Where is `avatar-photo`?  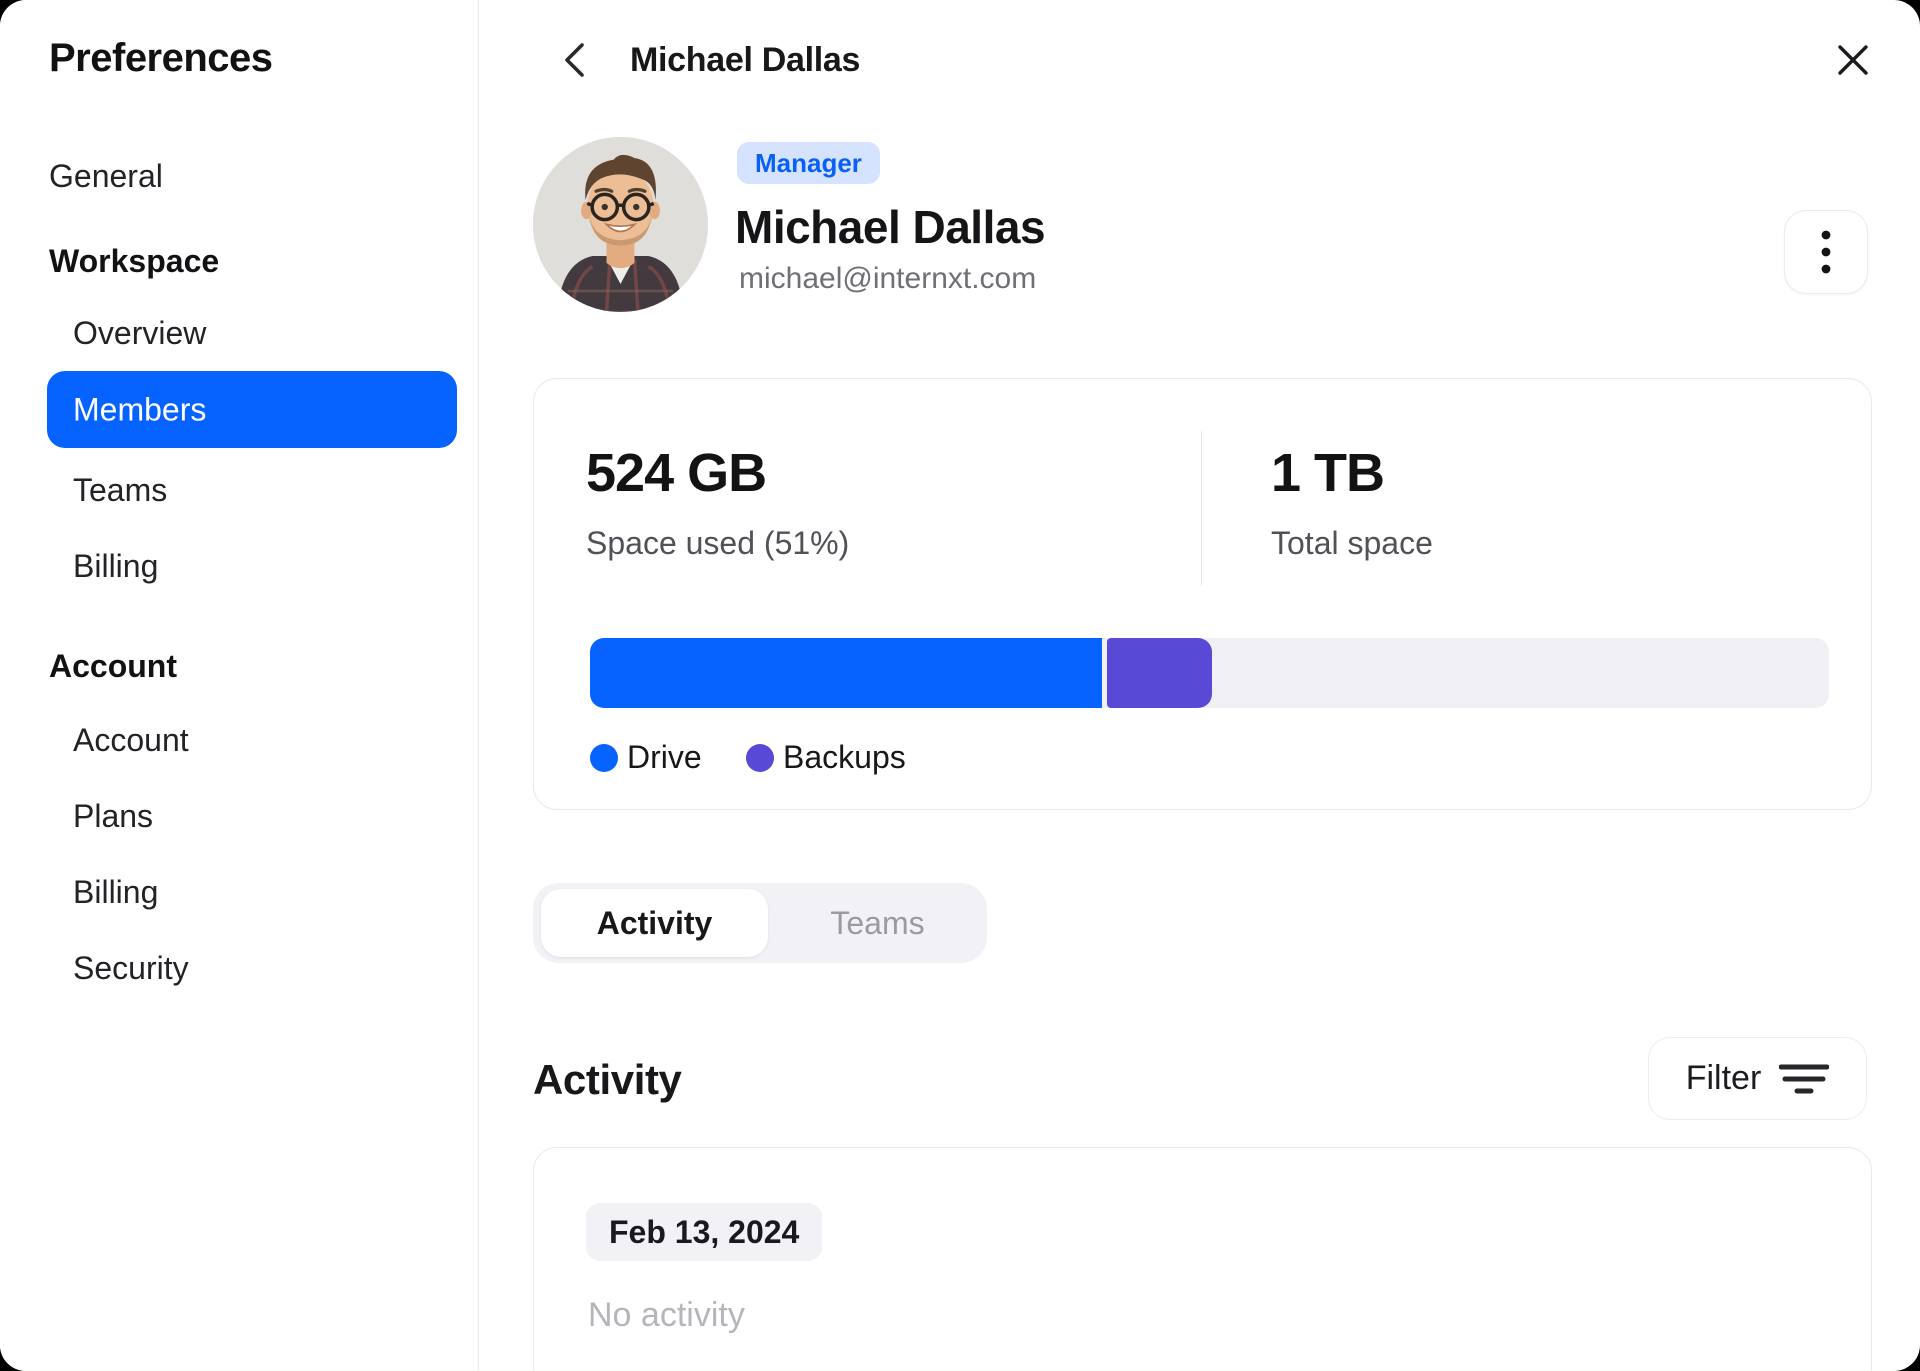 avatar-photo is located at coordinates (620, 224).